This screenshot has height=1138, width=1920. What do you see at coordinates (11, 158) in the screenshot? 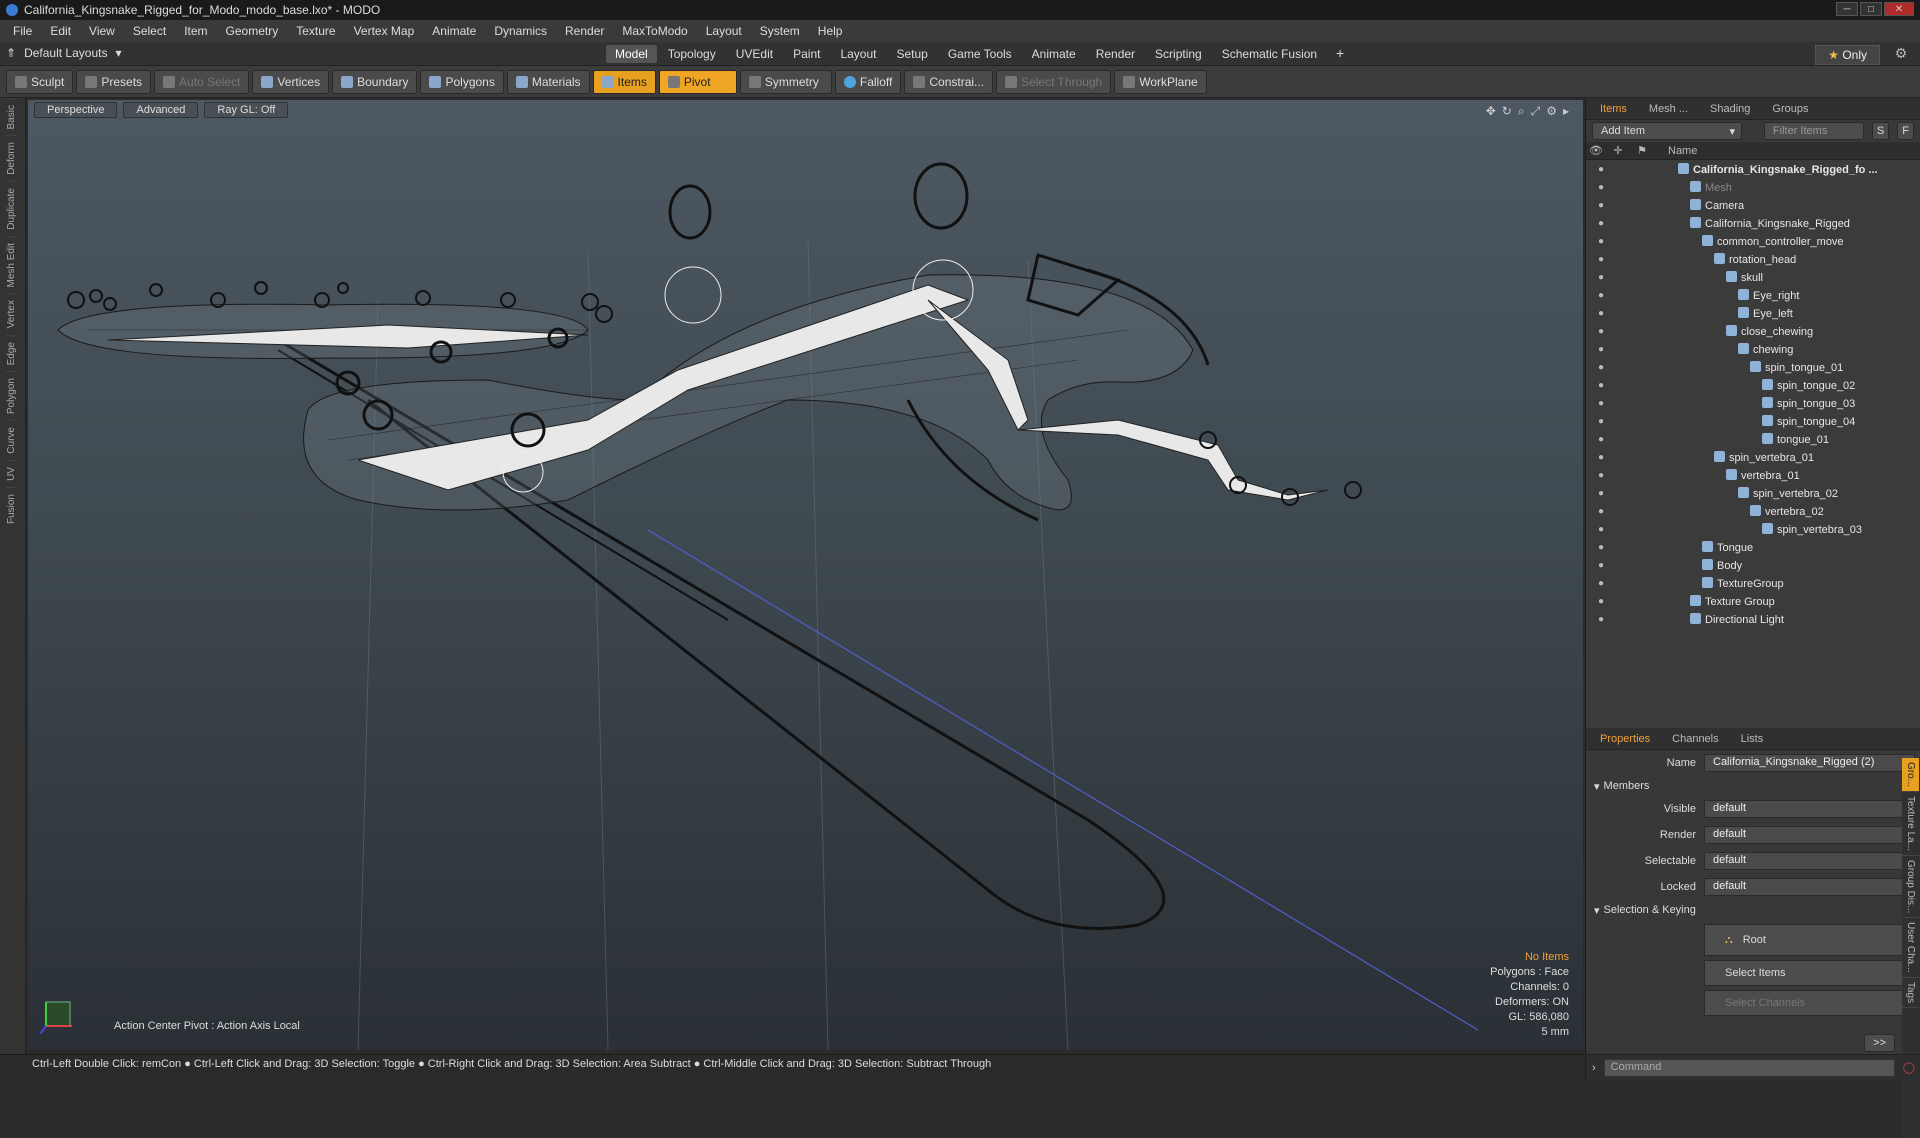
I see `left-tab-deform: Deform` at bounding box center [11, 158].